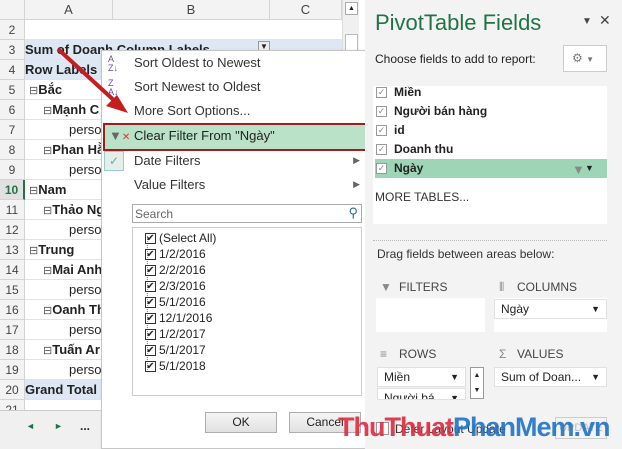 The width and height of the screenshot is (622, 449). I want to click on field-item: ✓ Doanh thu, so click(491, 149).